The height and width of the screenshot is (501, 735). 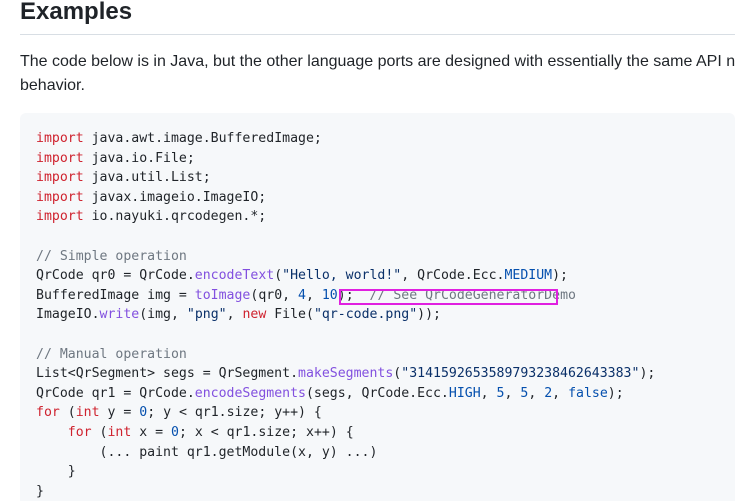 What do you see at coordinates (345, 217) in the screenshot?
I see `code-line: import io.nayuki.qrcodegen.*;` at bounding box center [345, 217].